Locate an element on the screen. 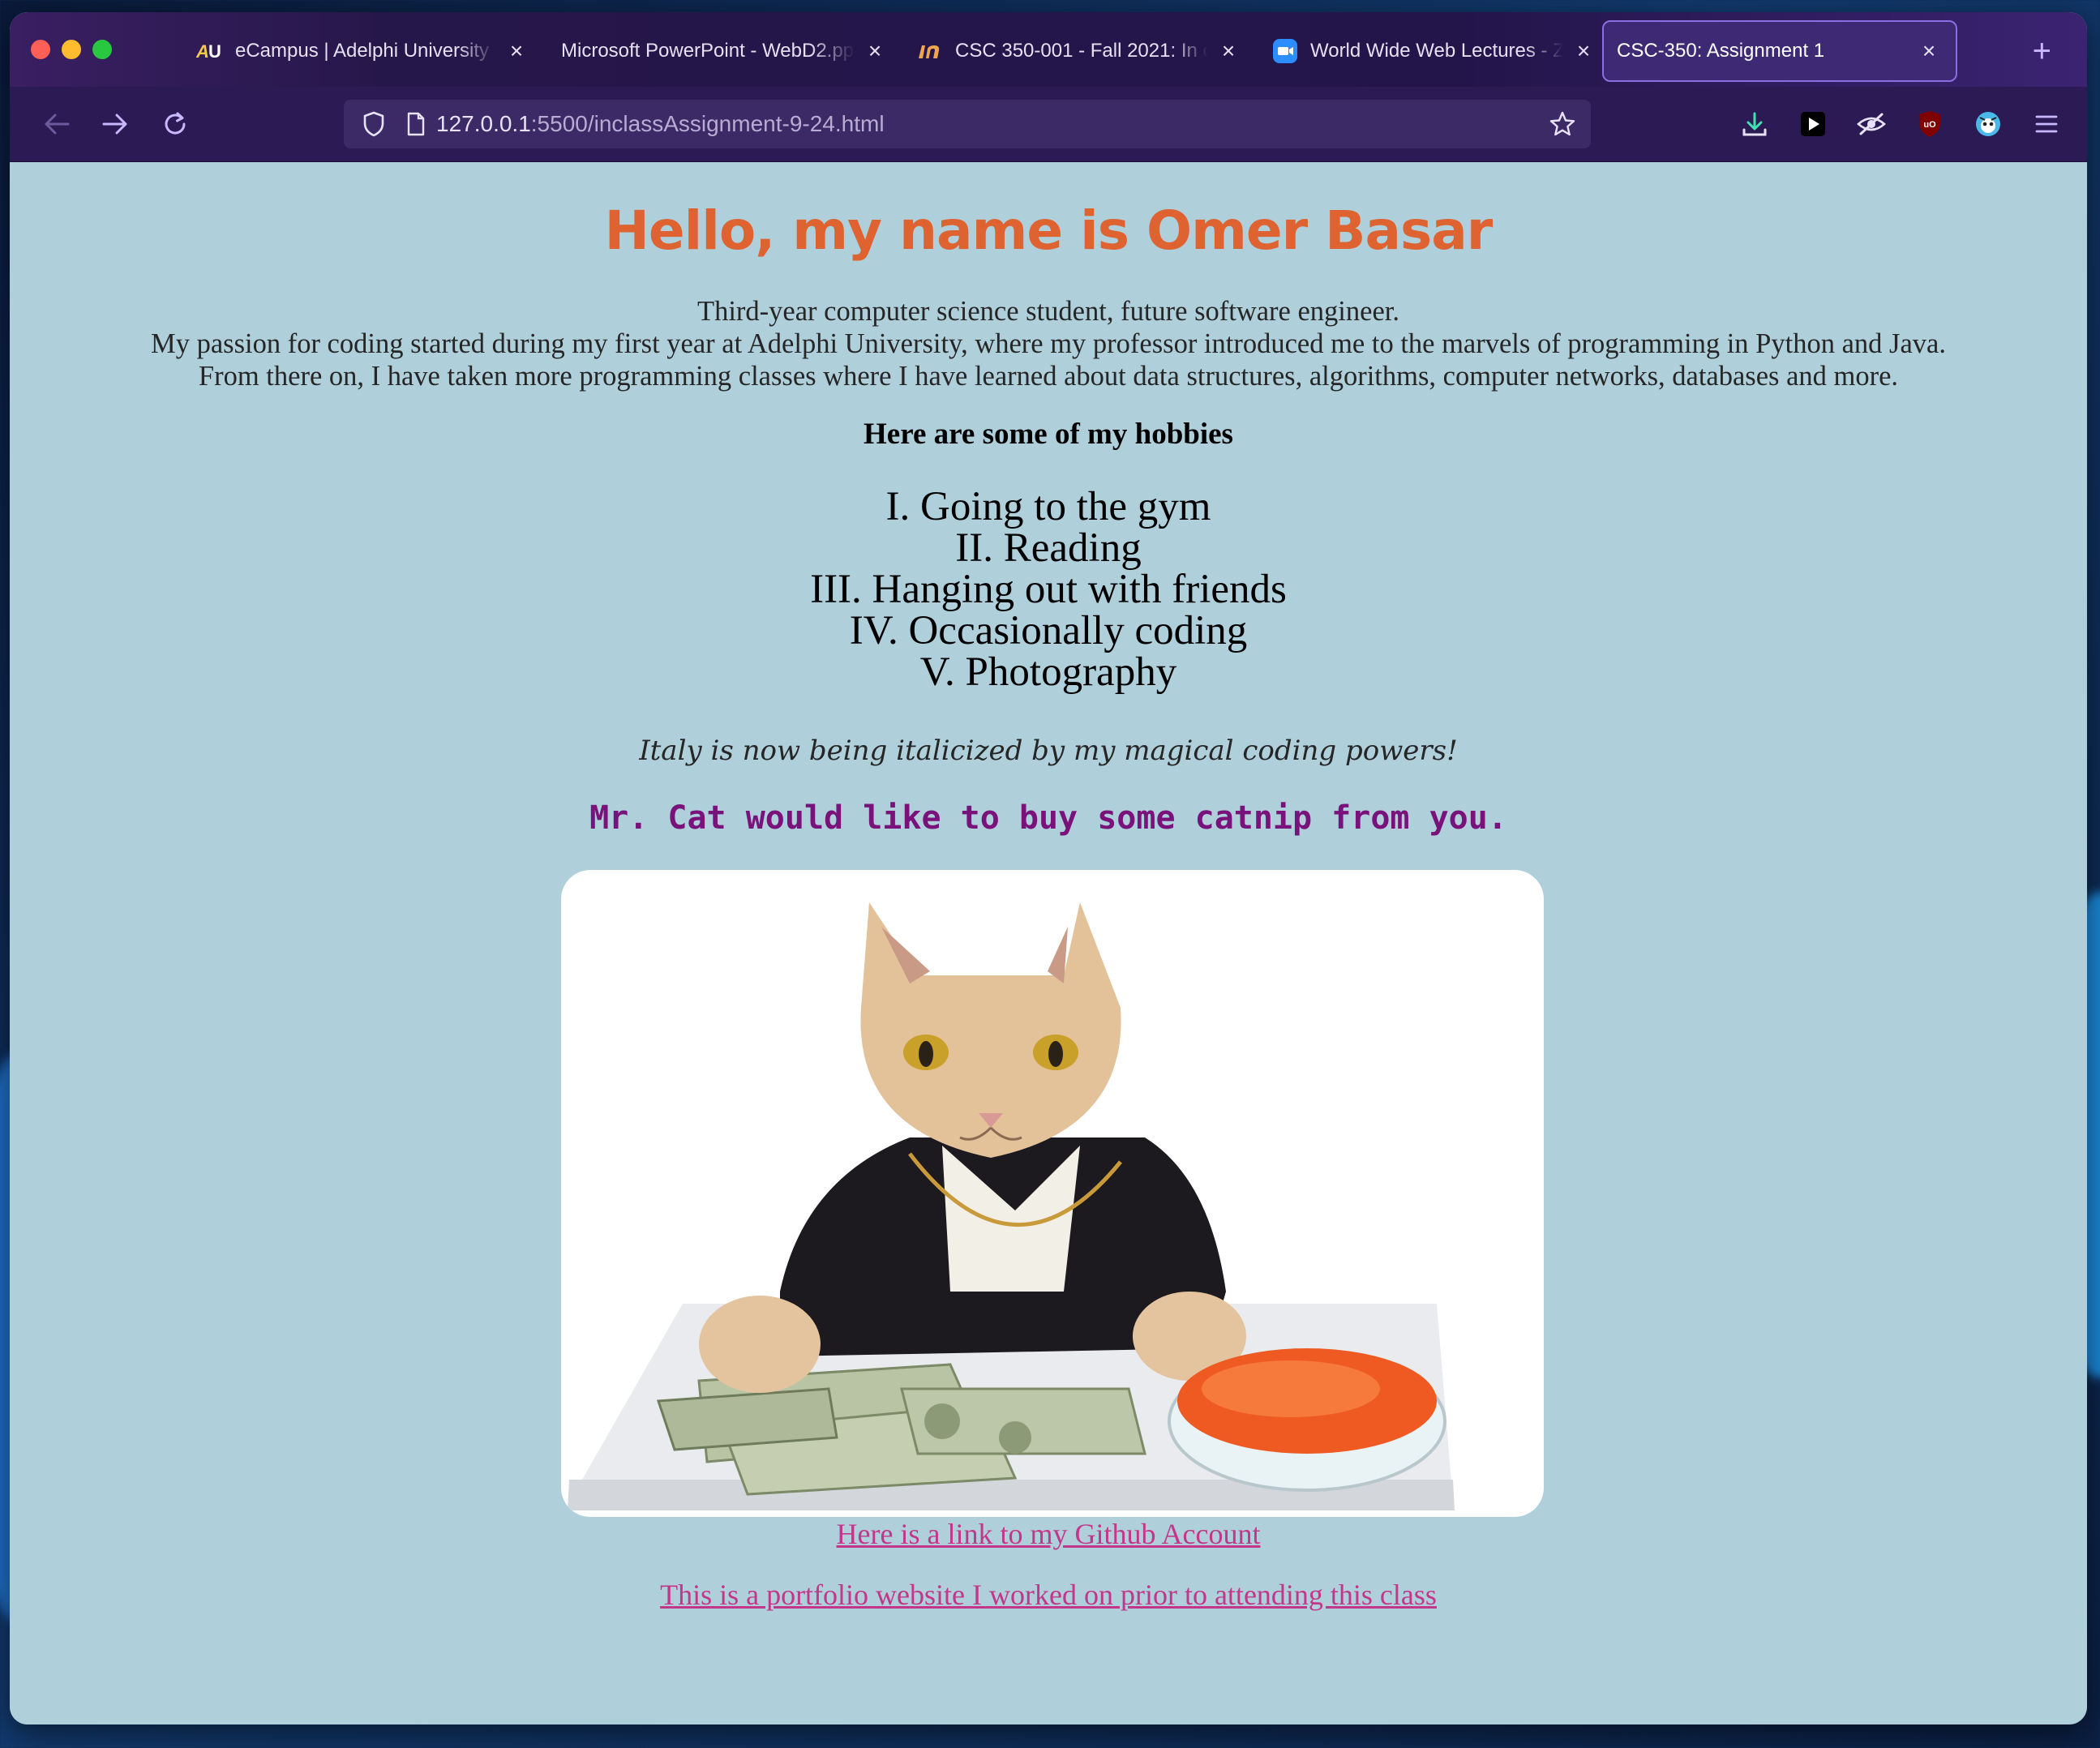 The image size is (2100, 1748). tab-label: Microsoft PowerPoint - WebD2.ppt is located at coordinates (708, 51).